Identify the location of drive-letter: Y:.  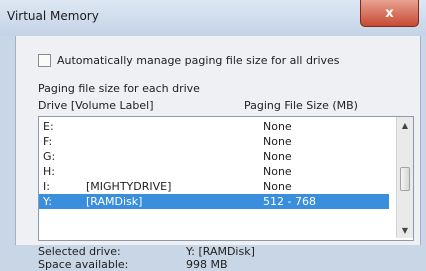
(47, 201).